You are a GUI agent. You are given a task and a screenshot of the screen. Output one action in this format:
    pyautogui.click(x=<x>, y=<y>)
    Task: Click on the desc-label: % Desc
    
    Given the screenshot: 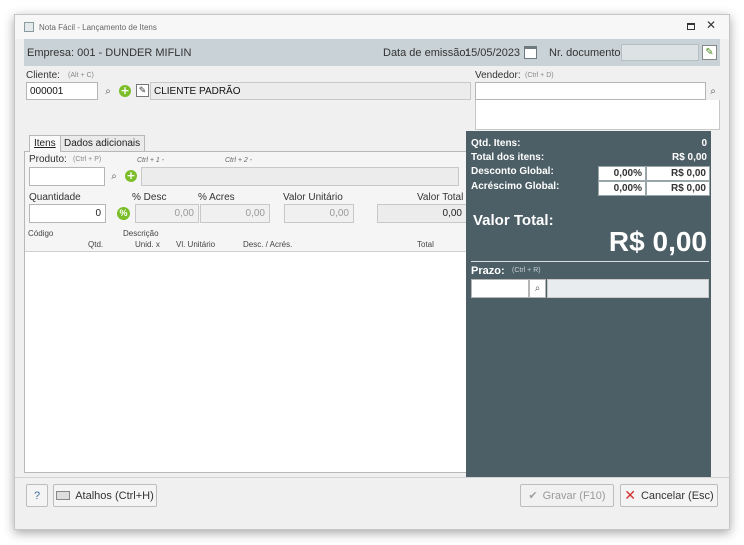 What is the action you would take?
    pyautogui.click(x=149, y=197)
    